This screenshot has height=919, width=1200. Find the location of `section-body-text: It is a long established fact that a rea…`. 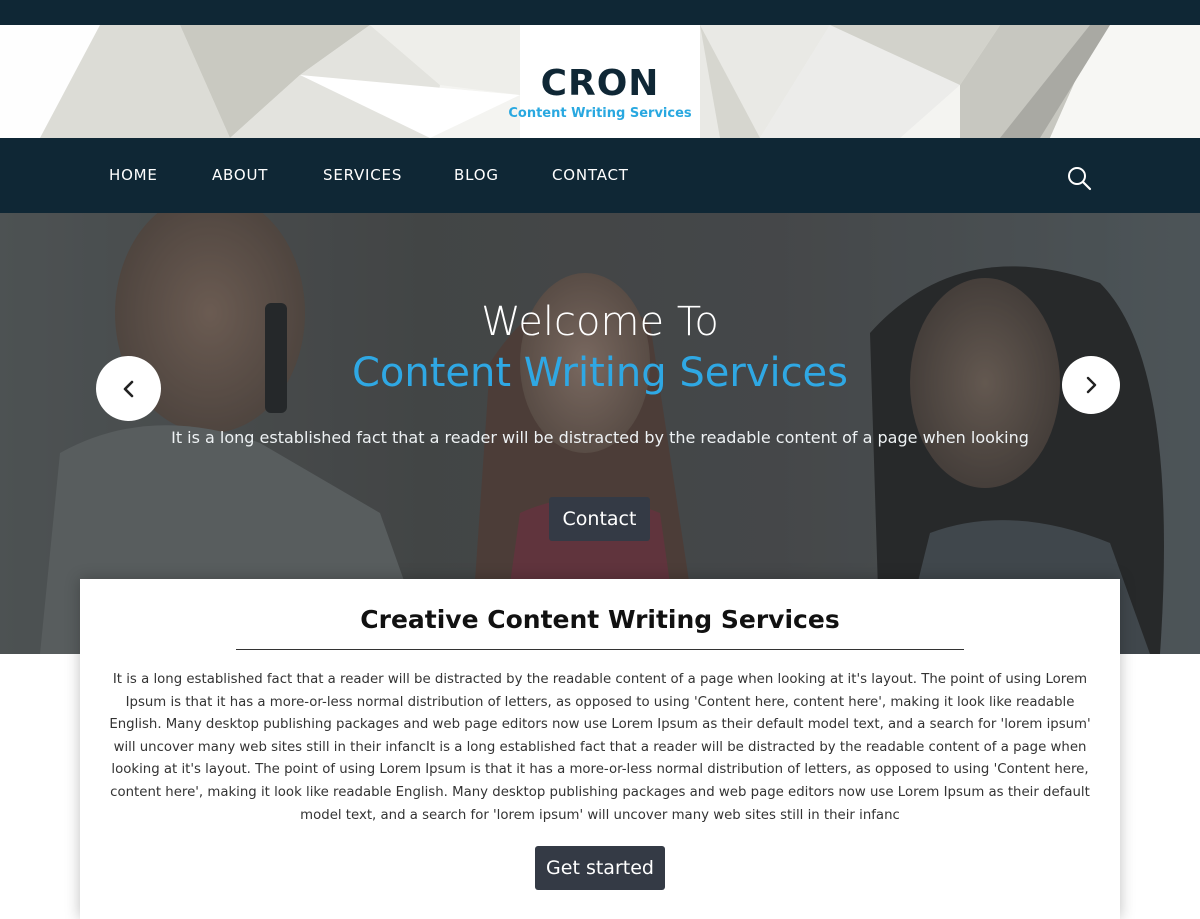

section-body-text: It is a long established fact that a rea… is located at coordinates (600, 747).